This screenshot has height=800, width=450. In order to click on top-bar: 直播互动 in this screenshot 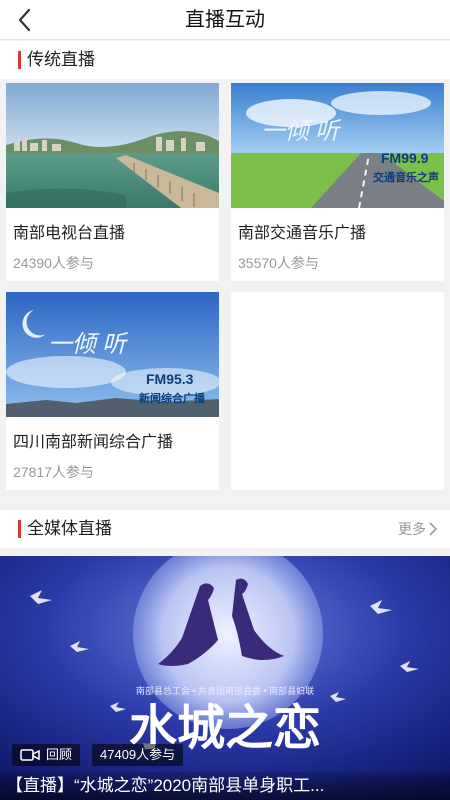, I will do `click(225, 20)`.